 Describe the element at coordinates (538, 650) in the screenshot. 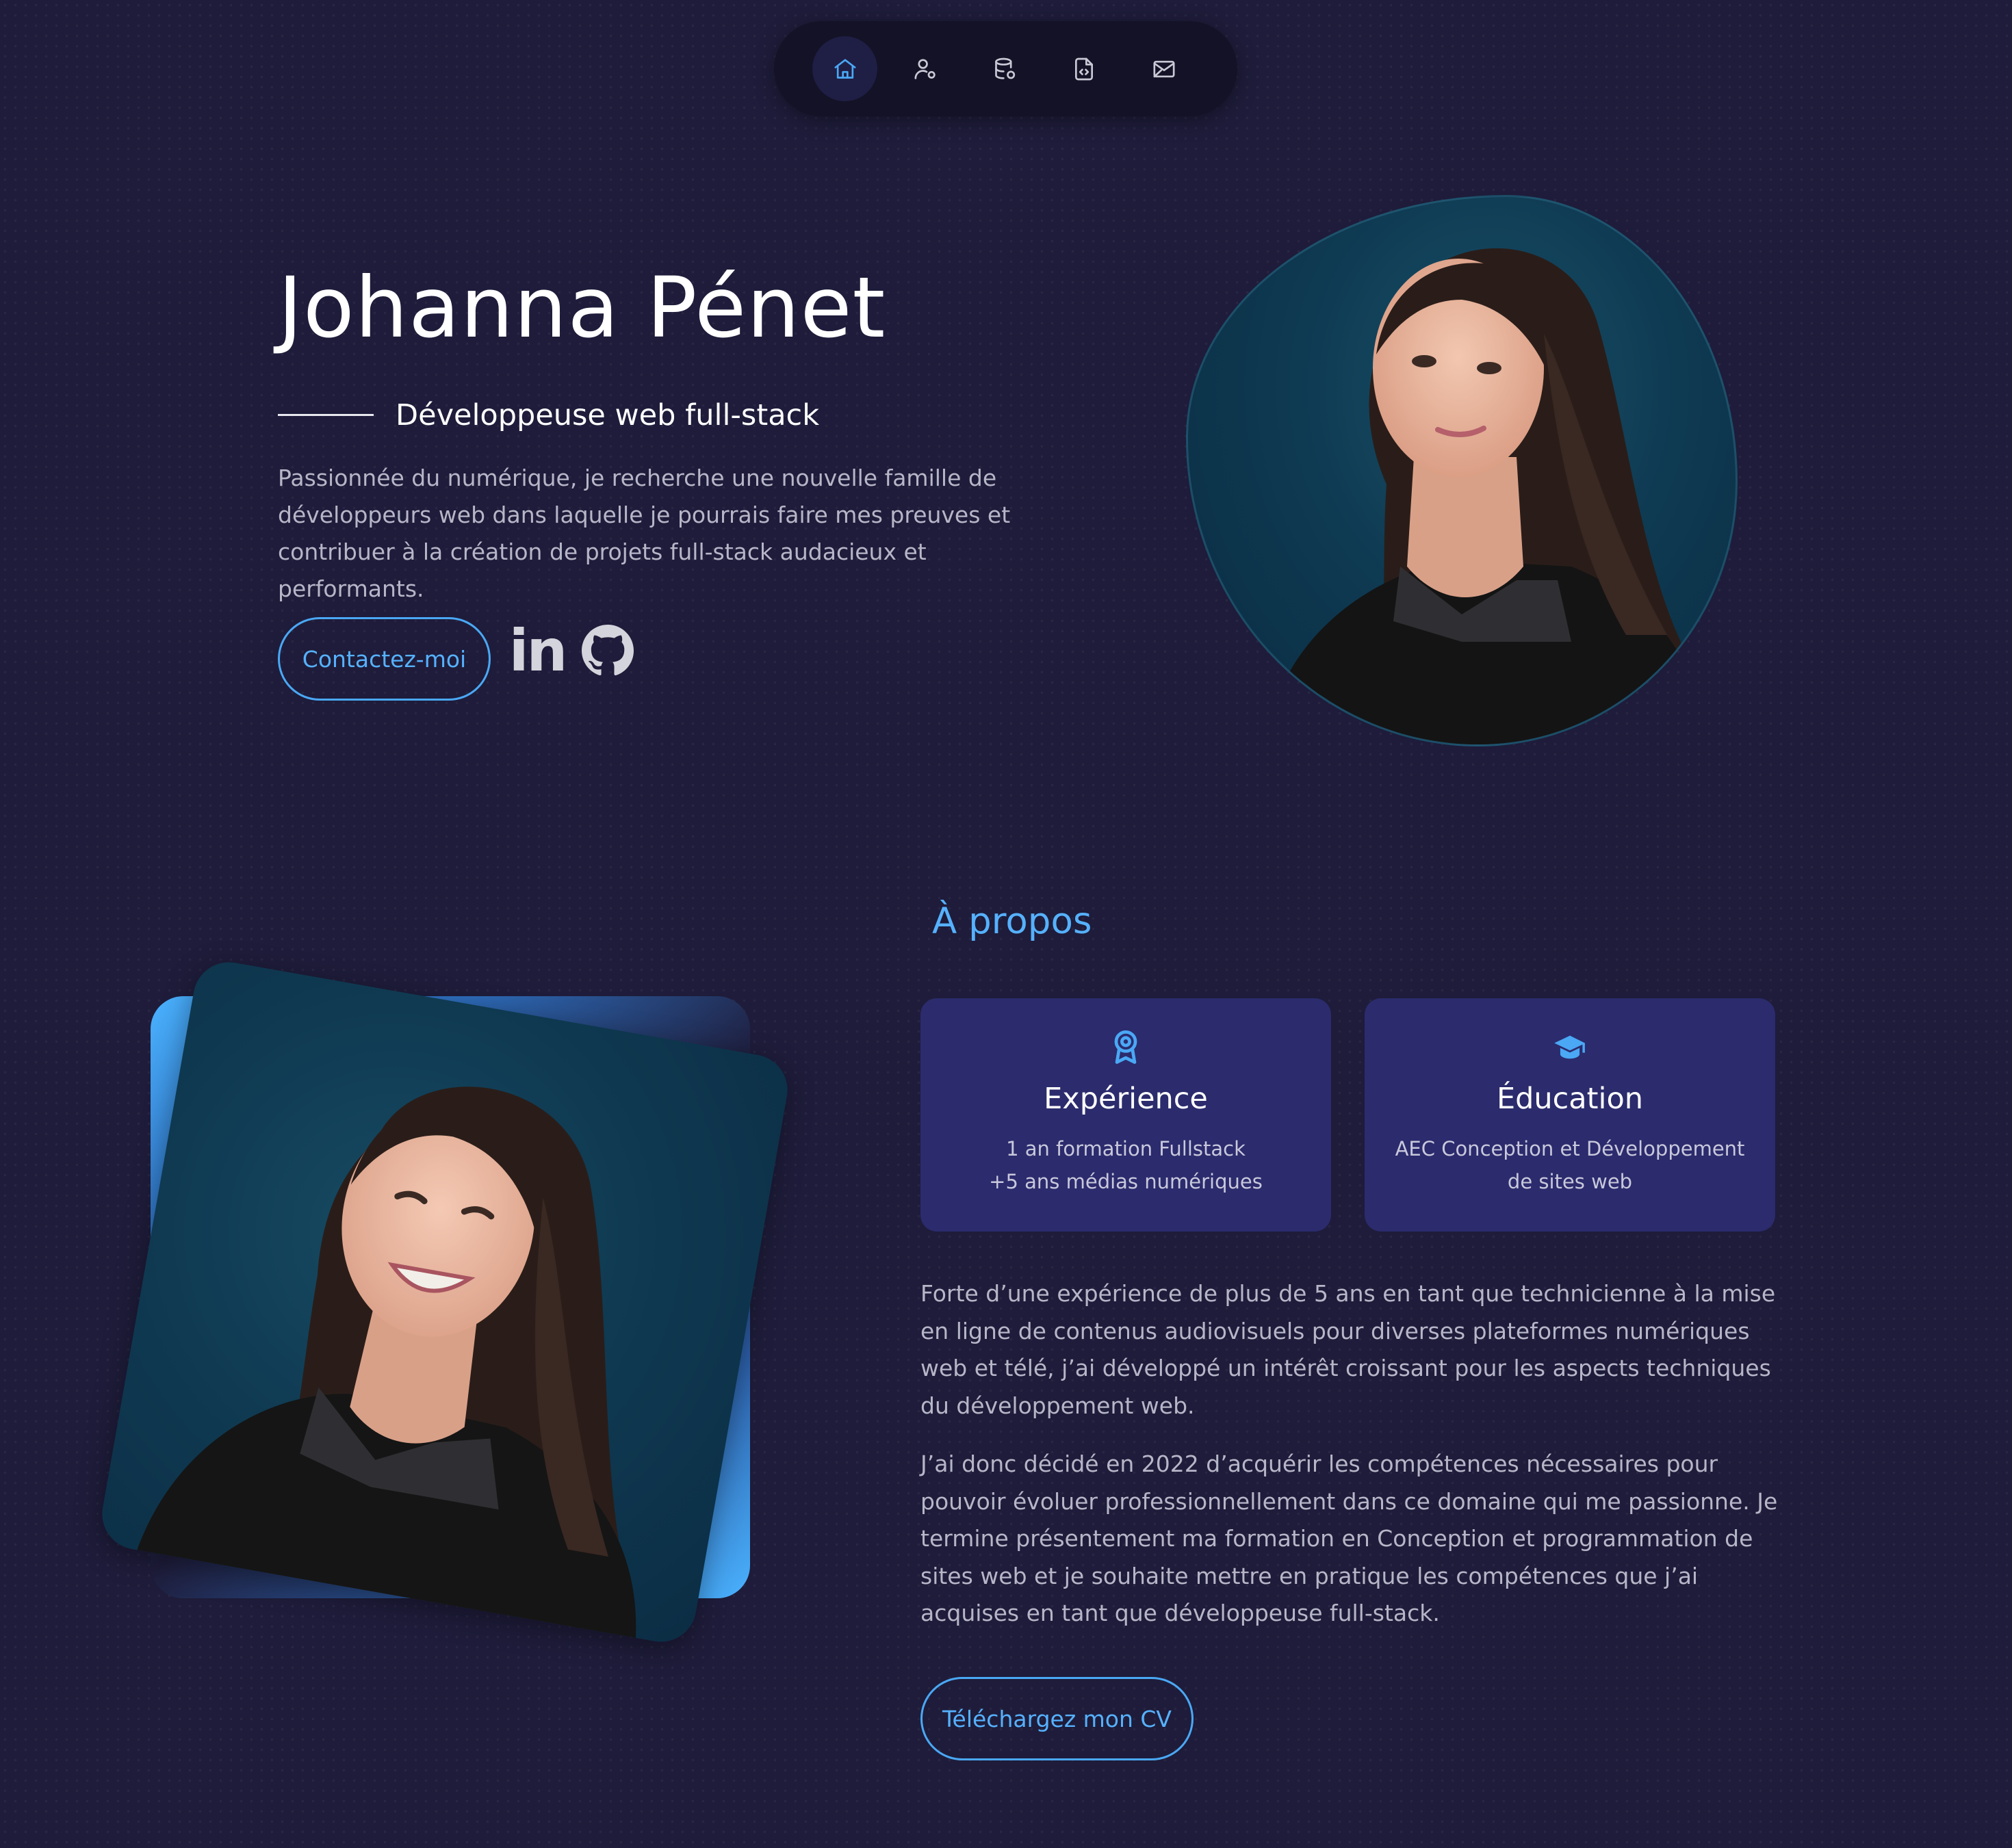

I see `linkedin-icon: in` at that location.